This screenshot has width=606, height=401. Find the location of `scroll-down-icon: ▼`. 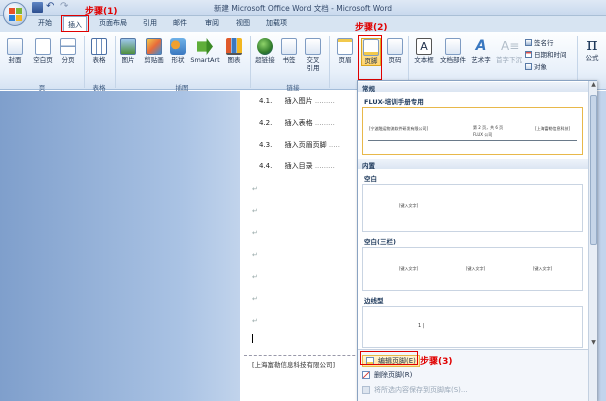

scroll-down-icon: ▼ is located at coordinates (593, 343).